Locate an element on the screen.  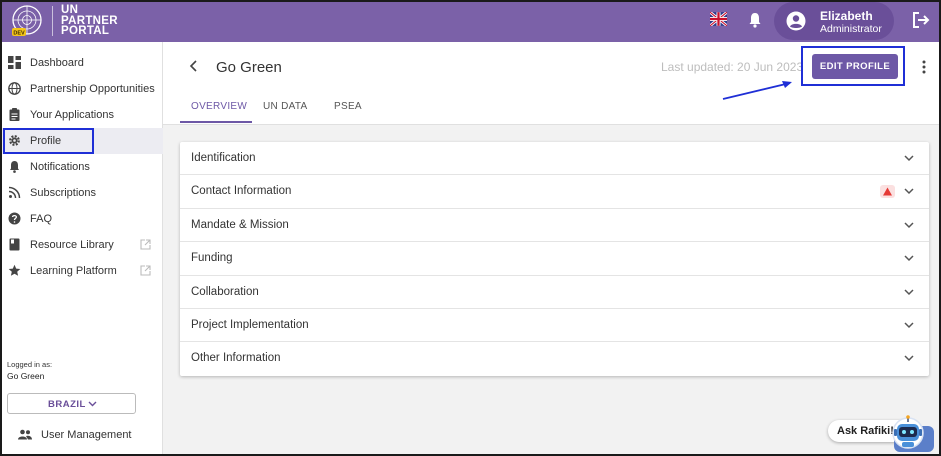
sidebar-item-dashboard: Dashboard is located at coordinates (81, 63).